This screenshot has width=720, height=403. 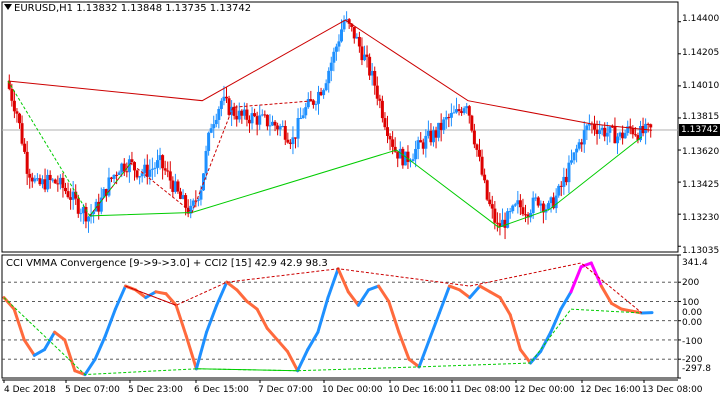 What do you see at coordinates (8, 7) in the screenshot?
I see `symbol-dropdown-icon` at bounding box center [8, 7].